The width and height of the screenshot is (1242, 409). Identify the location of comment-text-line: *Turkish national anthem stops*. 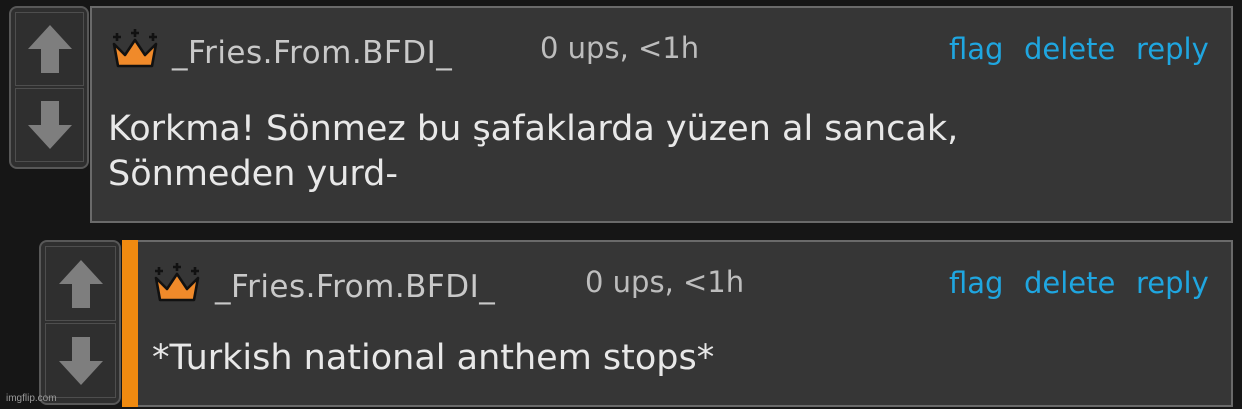
(433, 358).